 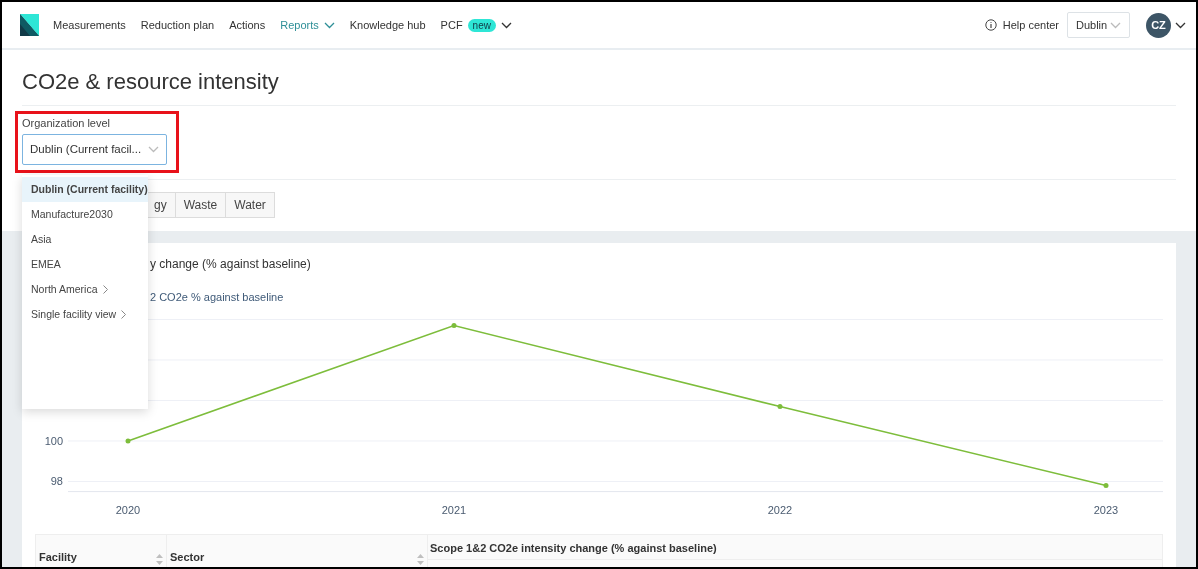 What do you see at coordinates (990, 25) in the screenshot?
I see `info-icon` at bounding box center [990, 25].